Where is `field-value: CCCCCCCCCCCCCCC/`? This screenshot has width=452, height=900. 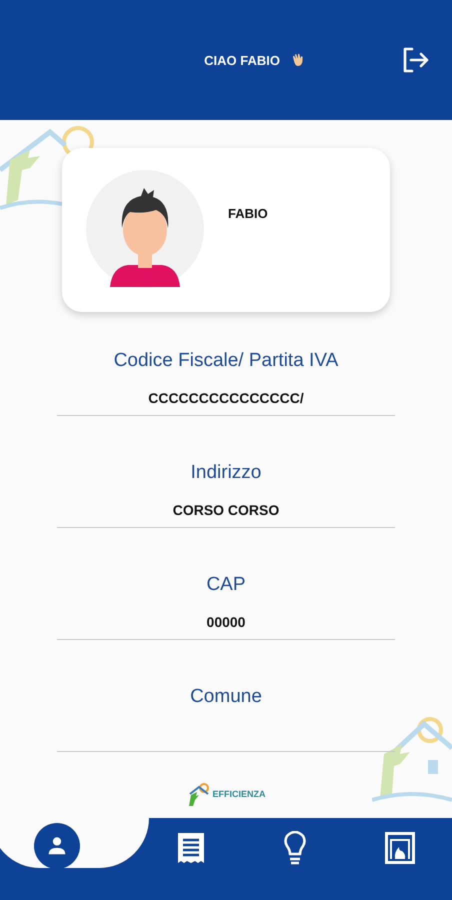 field-value: CCCCCCCCCCCCCCC/ is located at coordinates (226, 398).